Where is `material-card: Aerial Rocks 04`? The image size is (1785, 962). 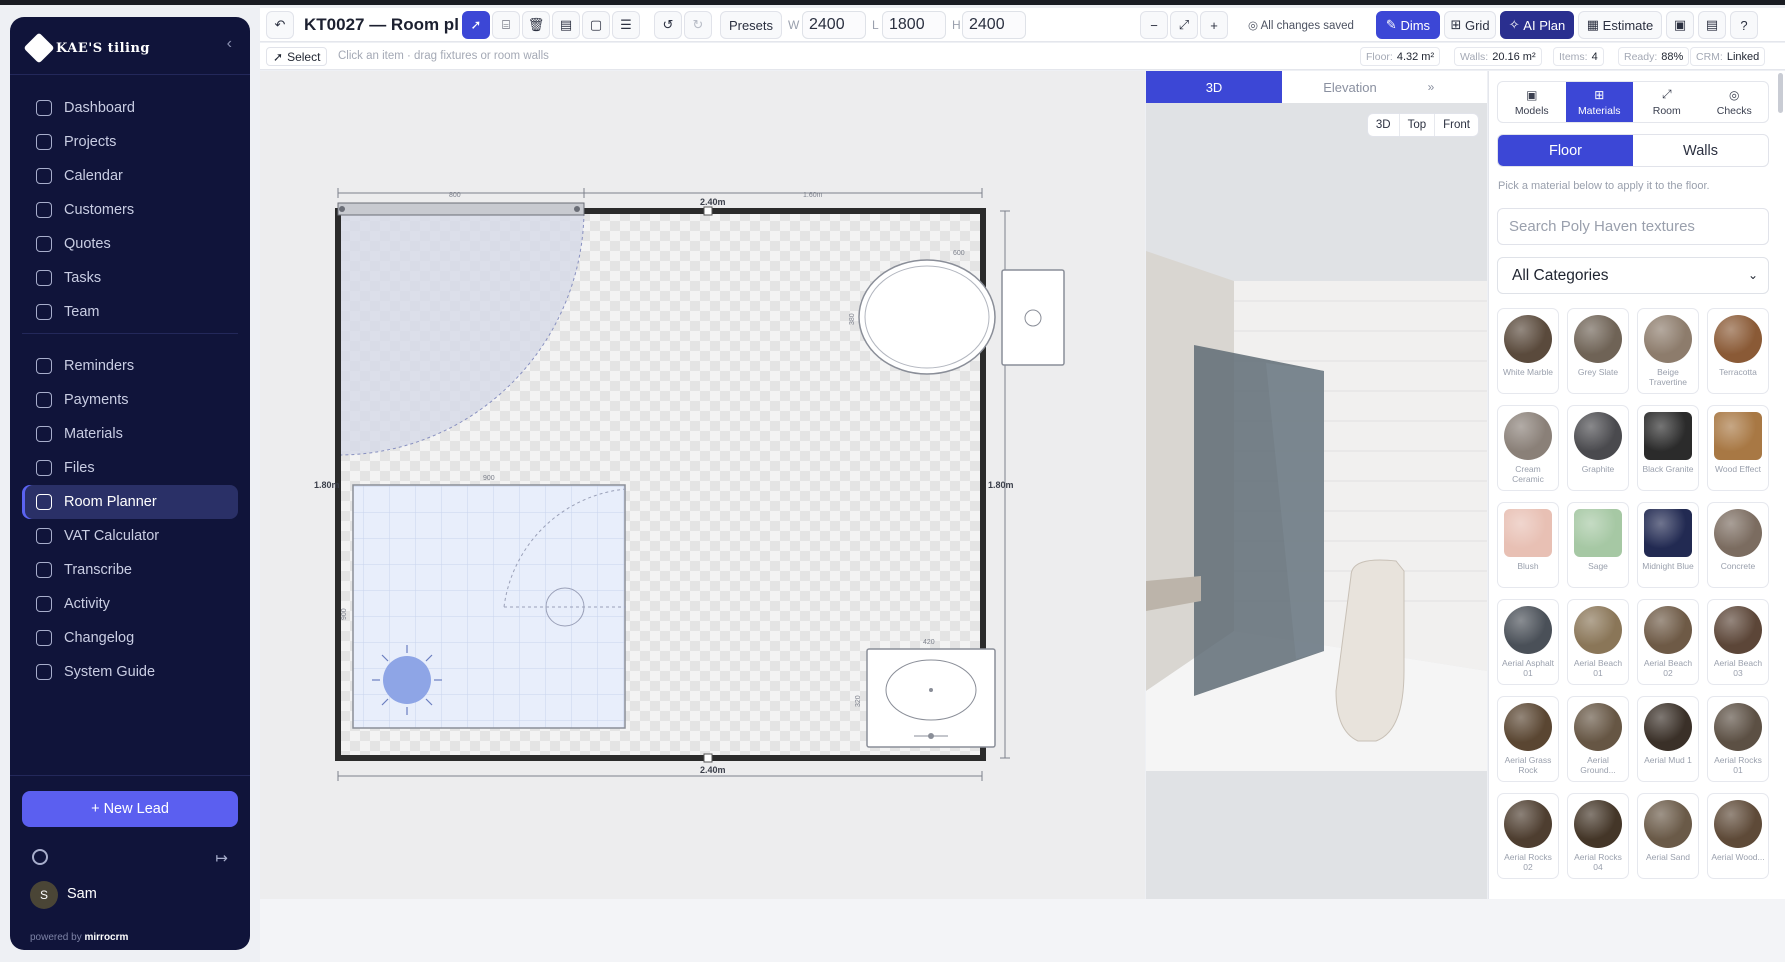 material-card: Aerial Rocks 04 is located at coordinates (1598, 836).